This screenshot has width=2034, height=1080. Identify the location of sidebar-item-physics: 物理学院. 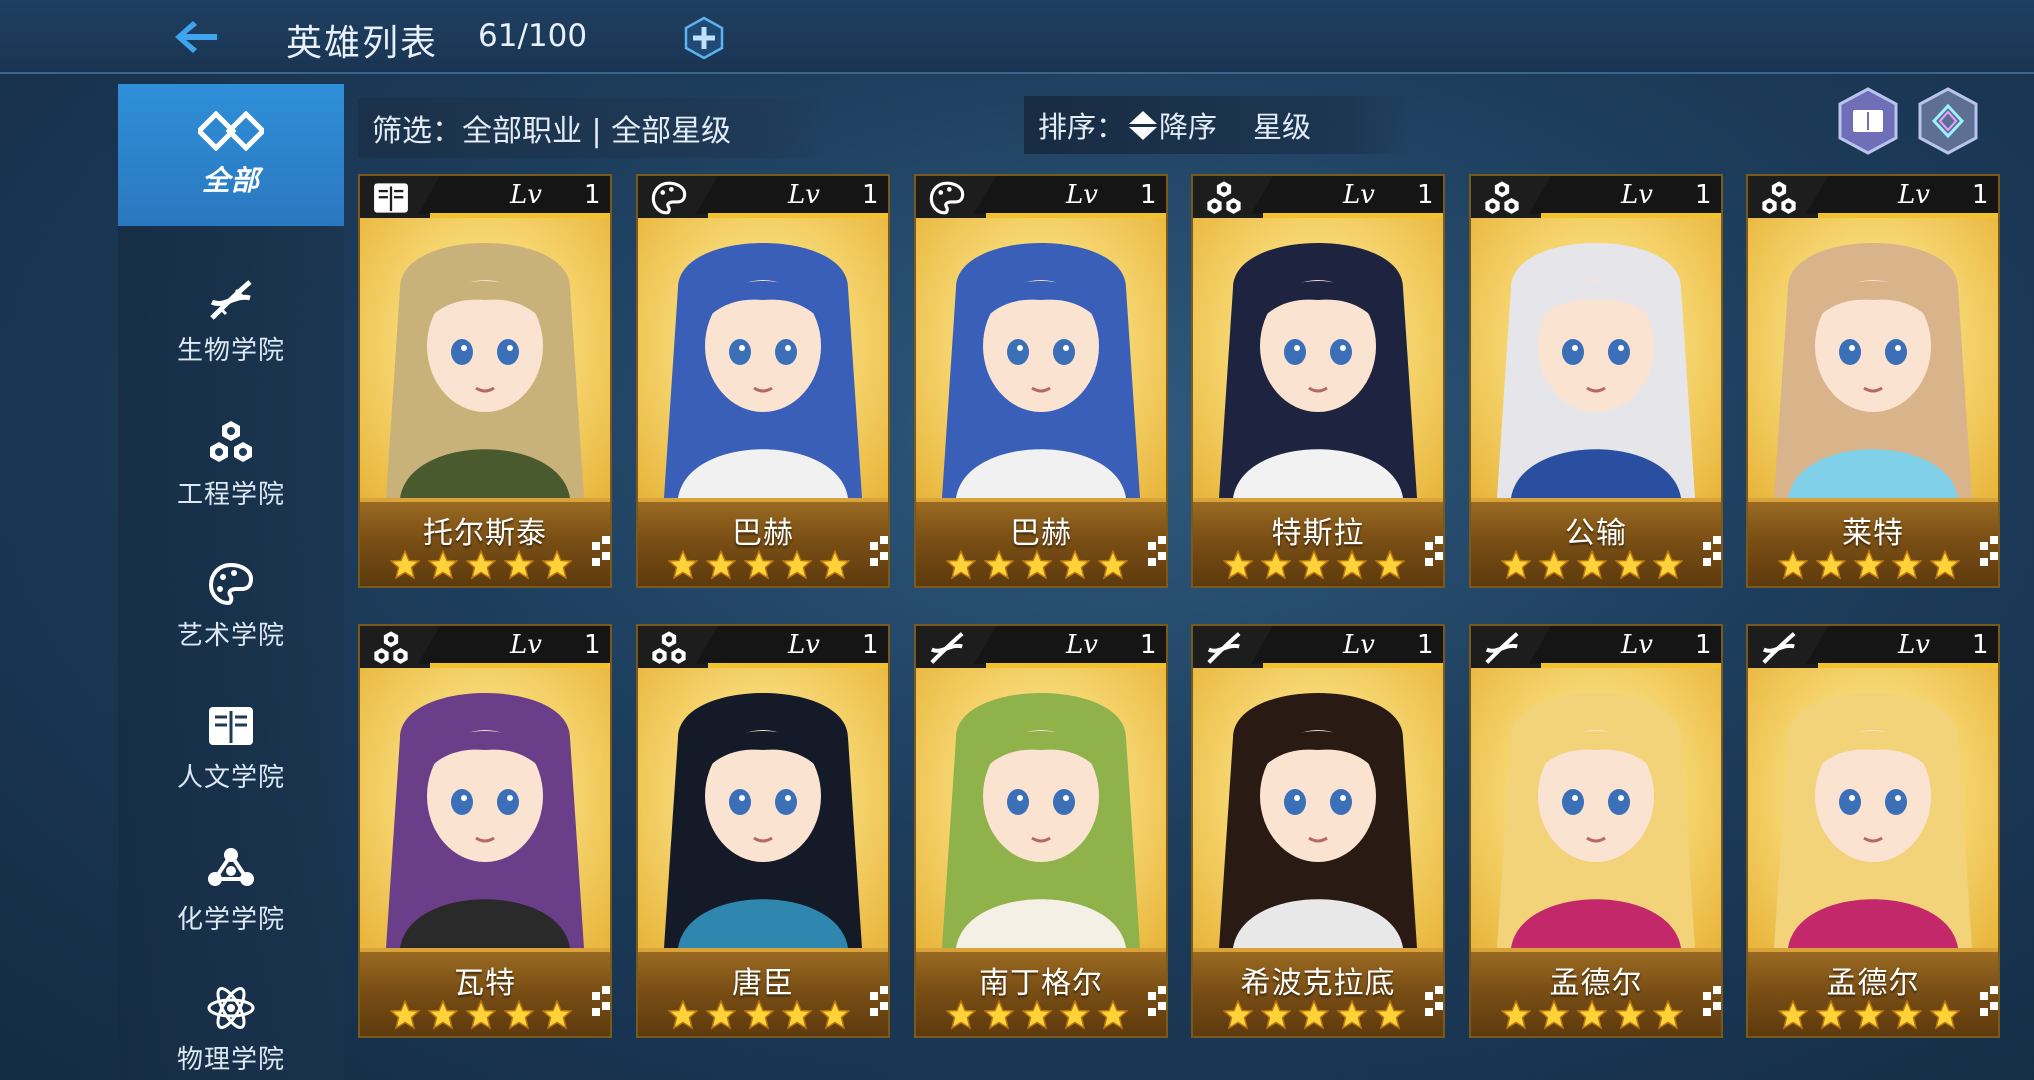
(231, 1020).